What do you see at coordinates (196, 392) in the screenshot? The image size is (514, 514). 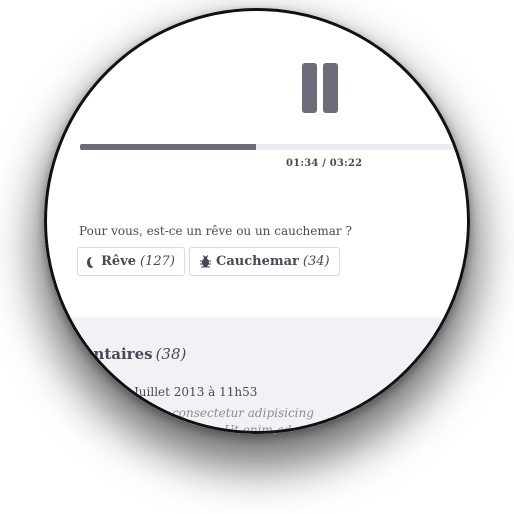 I see `comment-date: Juillet 2013 à 11h53` at bounding box center [196, 392].